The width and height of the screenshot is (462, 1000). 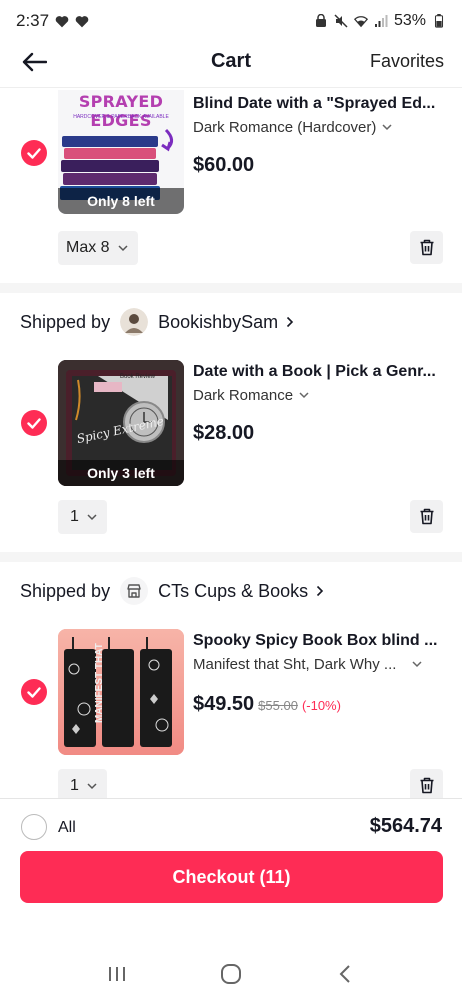 I want to click on chevron-left-icon, so click(x=344, y=974).